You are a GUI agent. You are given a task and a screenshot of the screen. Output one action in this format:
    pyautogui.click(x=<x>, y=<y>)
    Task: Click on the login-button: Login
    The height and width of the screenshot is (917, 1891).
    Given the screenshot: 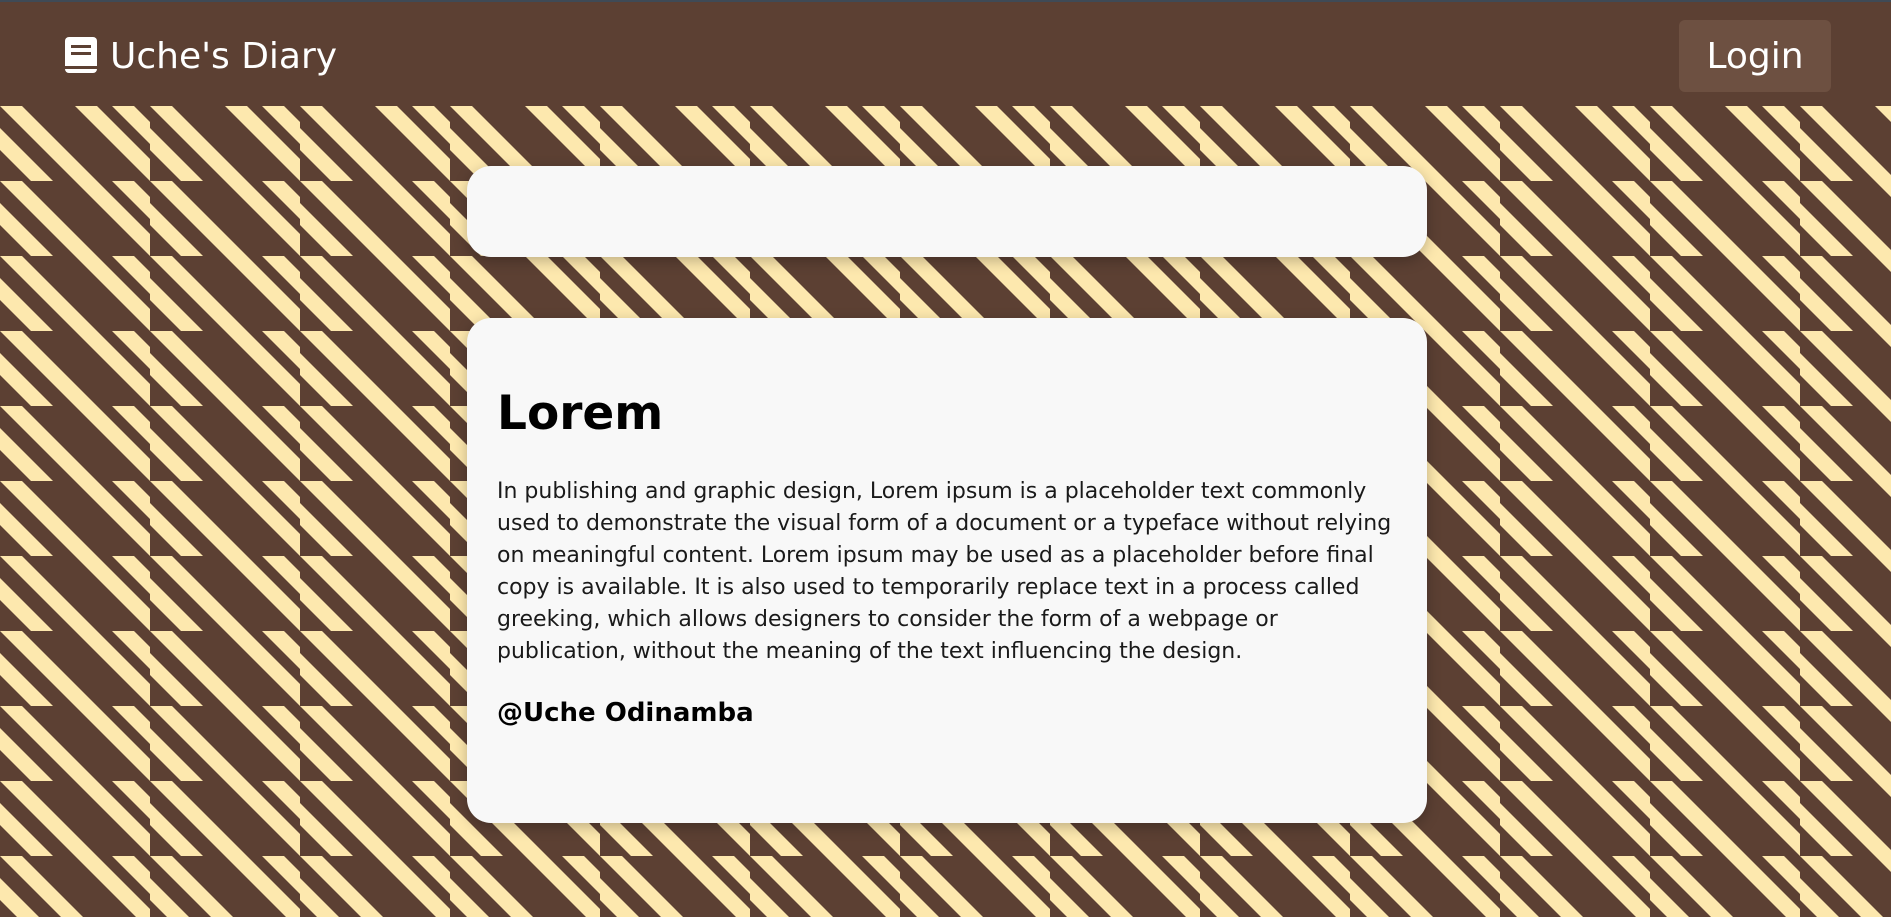 What is the action you would take?
    pyautogui.click(x=1755, y=56)
    